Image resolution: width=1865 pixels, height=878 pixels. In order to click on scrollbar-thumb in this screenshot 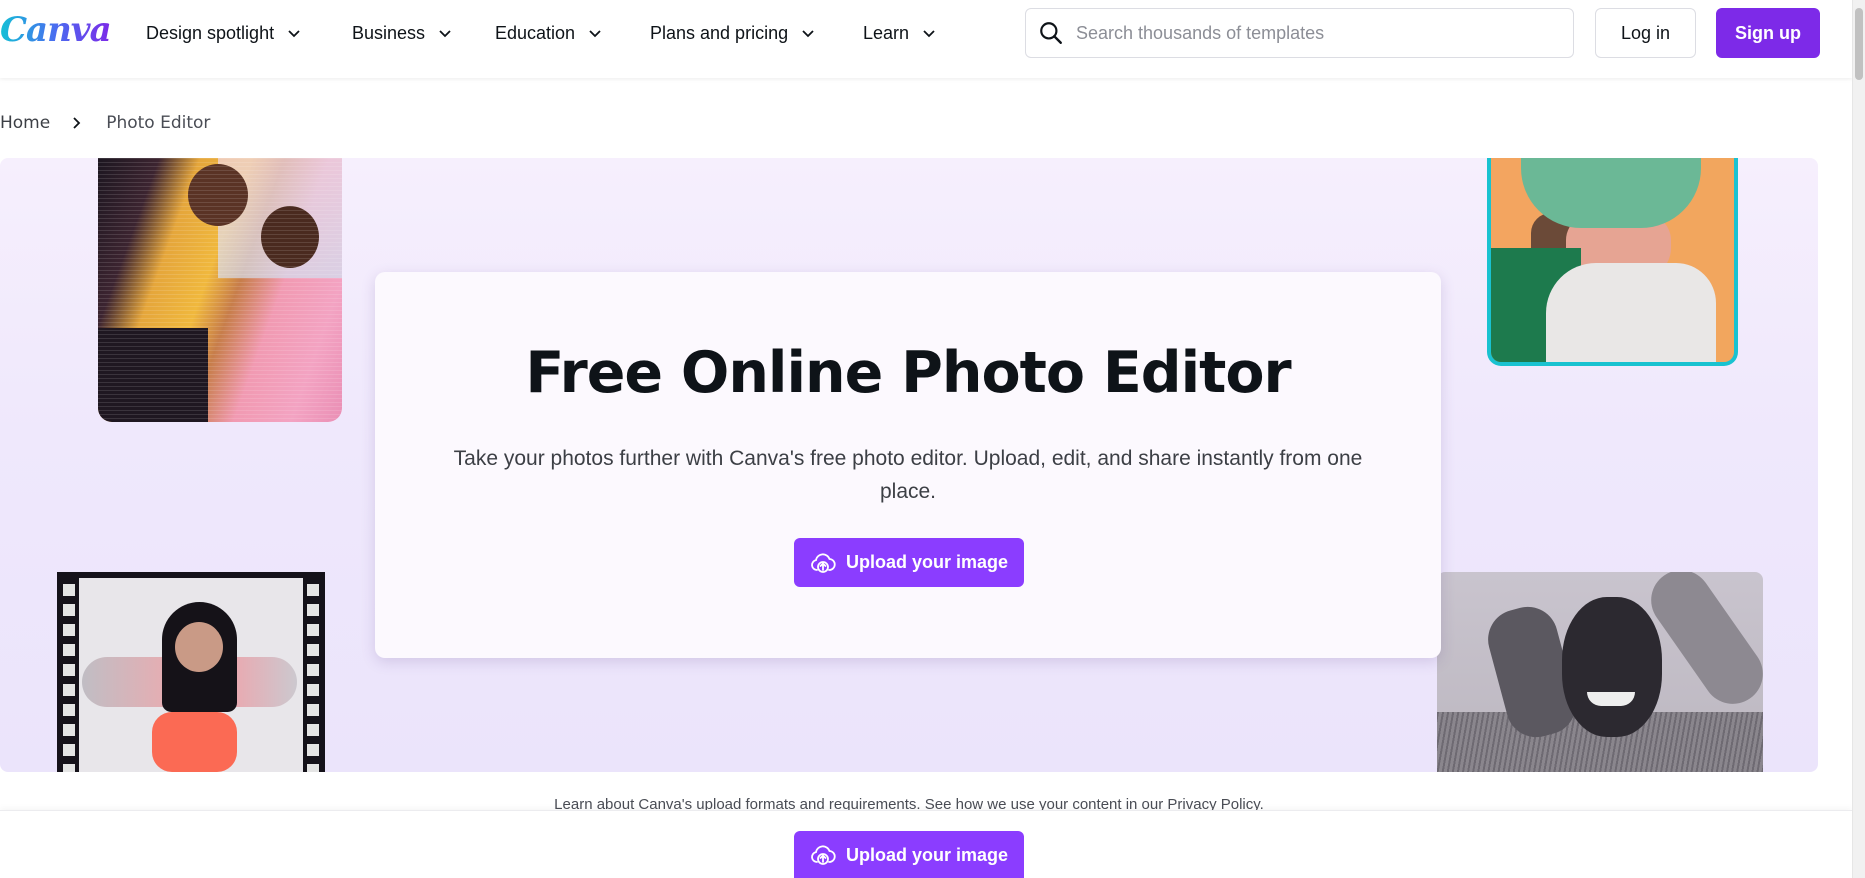, I will do `click(1859, 44)`.